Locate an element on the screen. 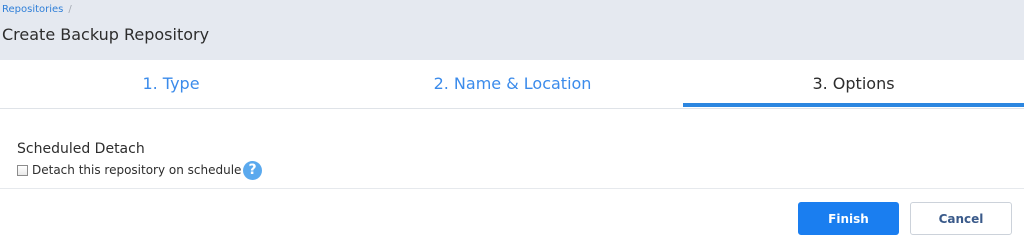 The image size is (1024, 248). detach-checkbox-row: Detach this repository on schedule is located at coordinates (129, 170).